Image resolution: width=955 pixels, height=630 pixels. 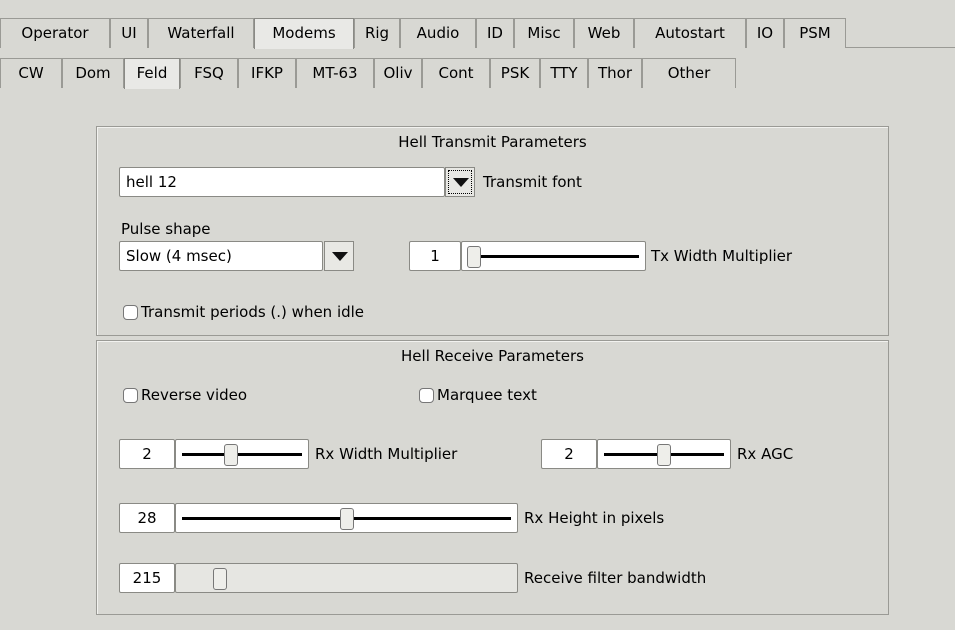 I want to click on rx-agc-slider, so click(x=664, y=454).